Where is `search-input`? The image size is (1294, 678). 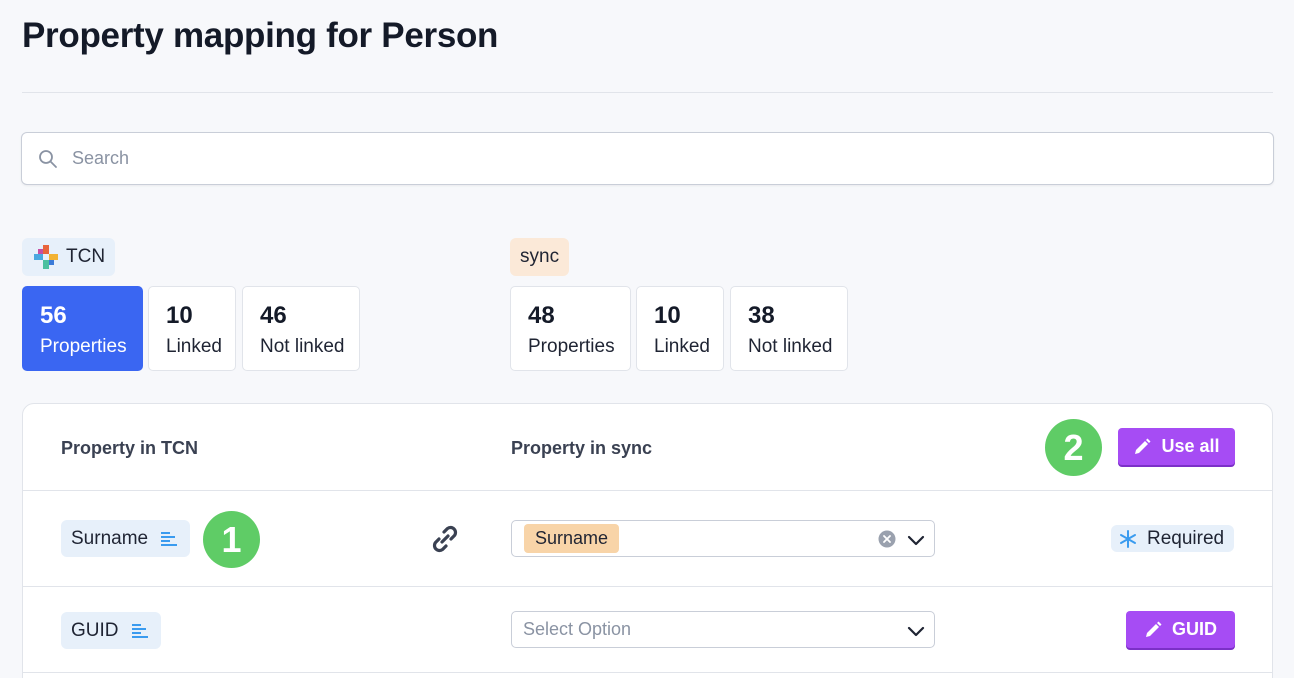
search-input is located at coordinates (622, 158).